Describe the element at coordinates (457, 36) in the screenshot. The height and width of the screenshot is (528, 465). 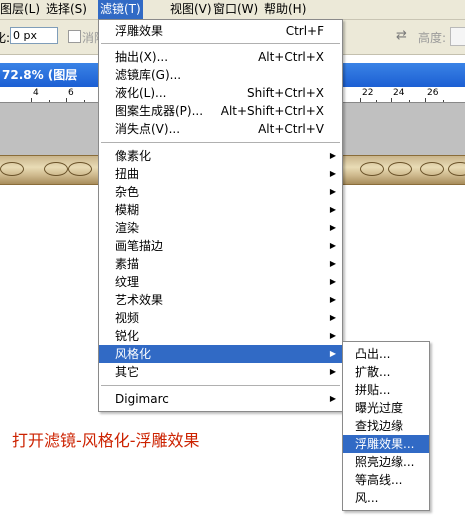
I see `height-input` at that location.